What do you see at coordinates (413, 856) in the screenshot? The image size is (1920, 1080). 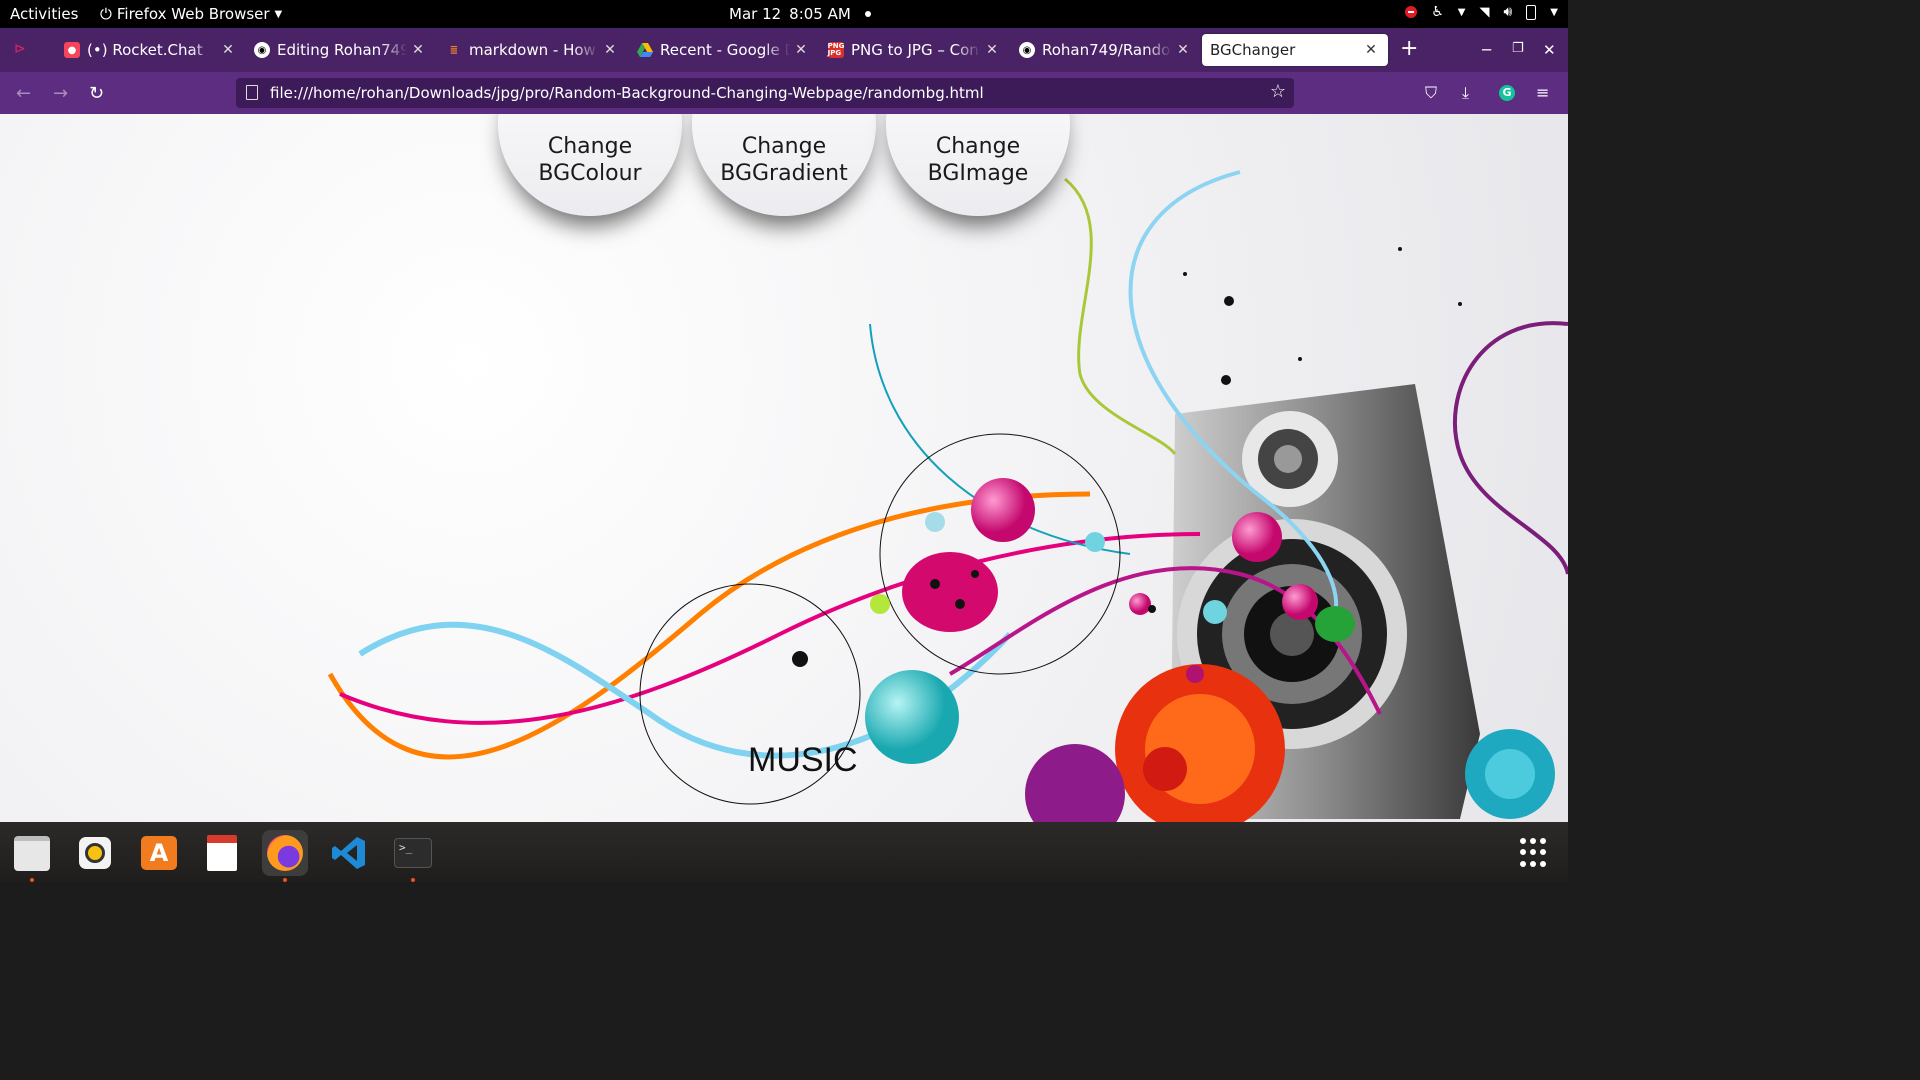 I see `terminal-icon: >_` at bounding box center [413, 856].